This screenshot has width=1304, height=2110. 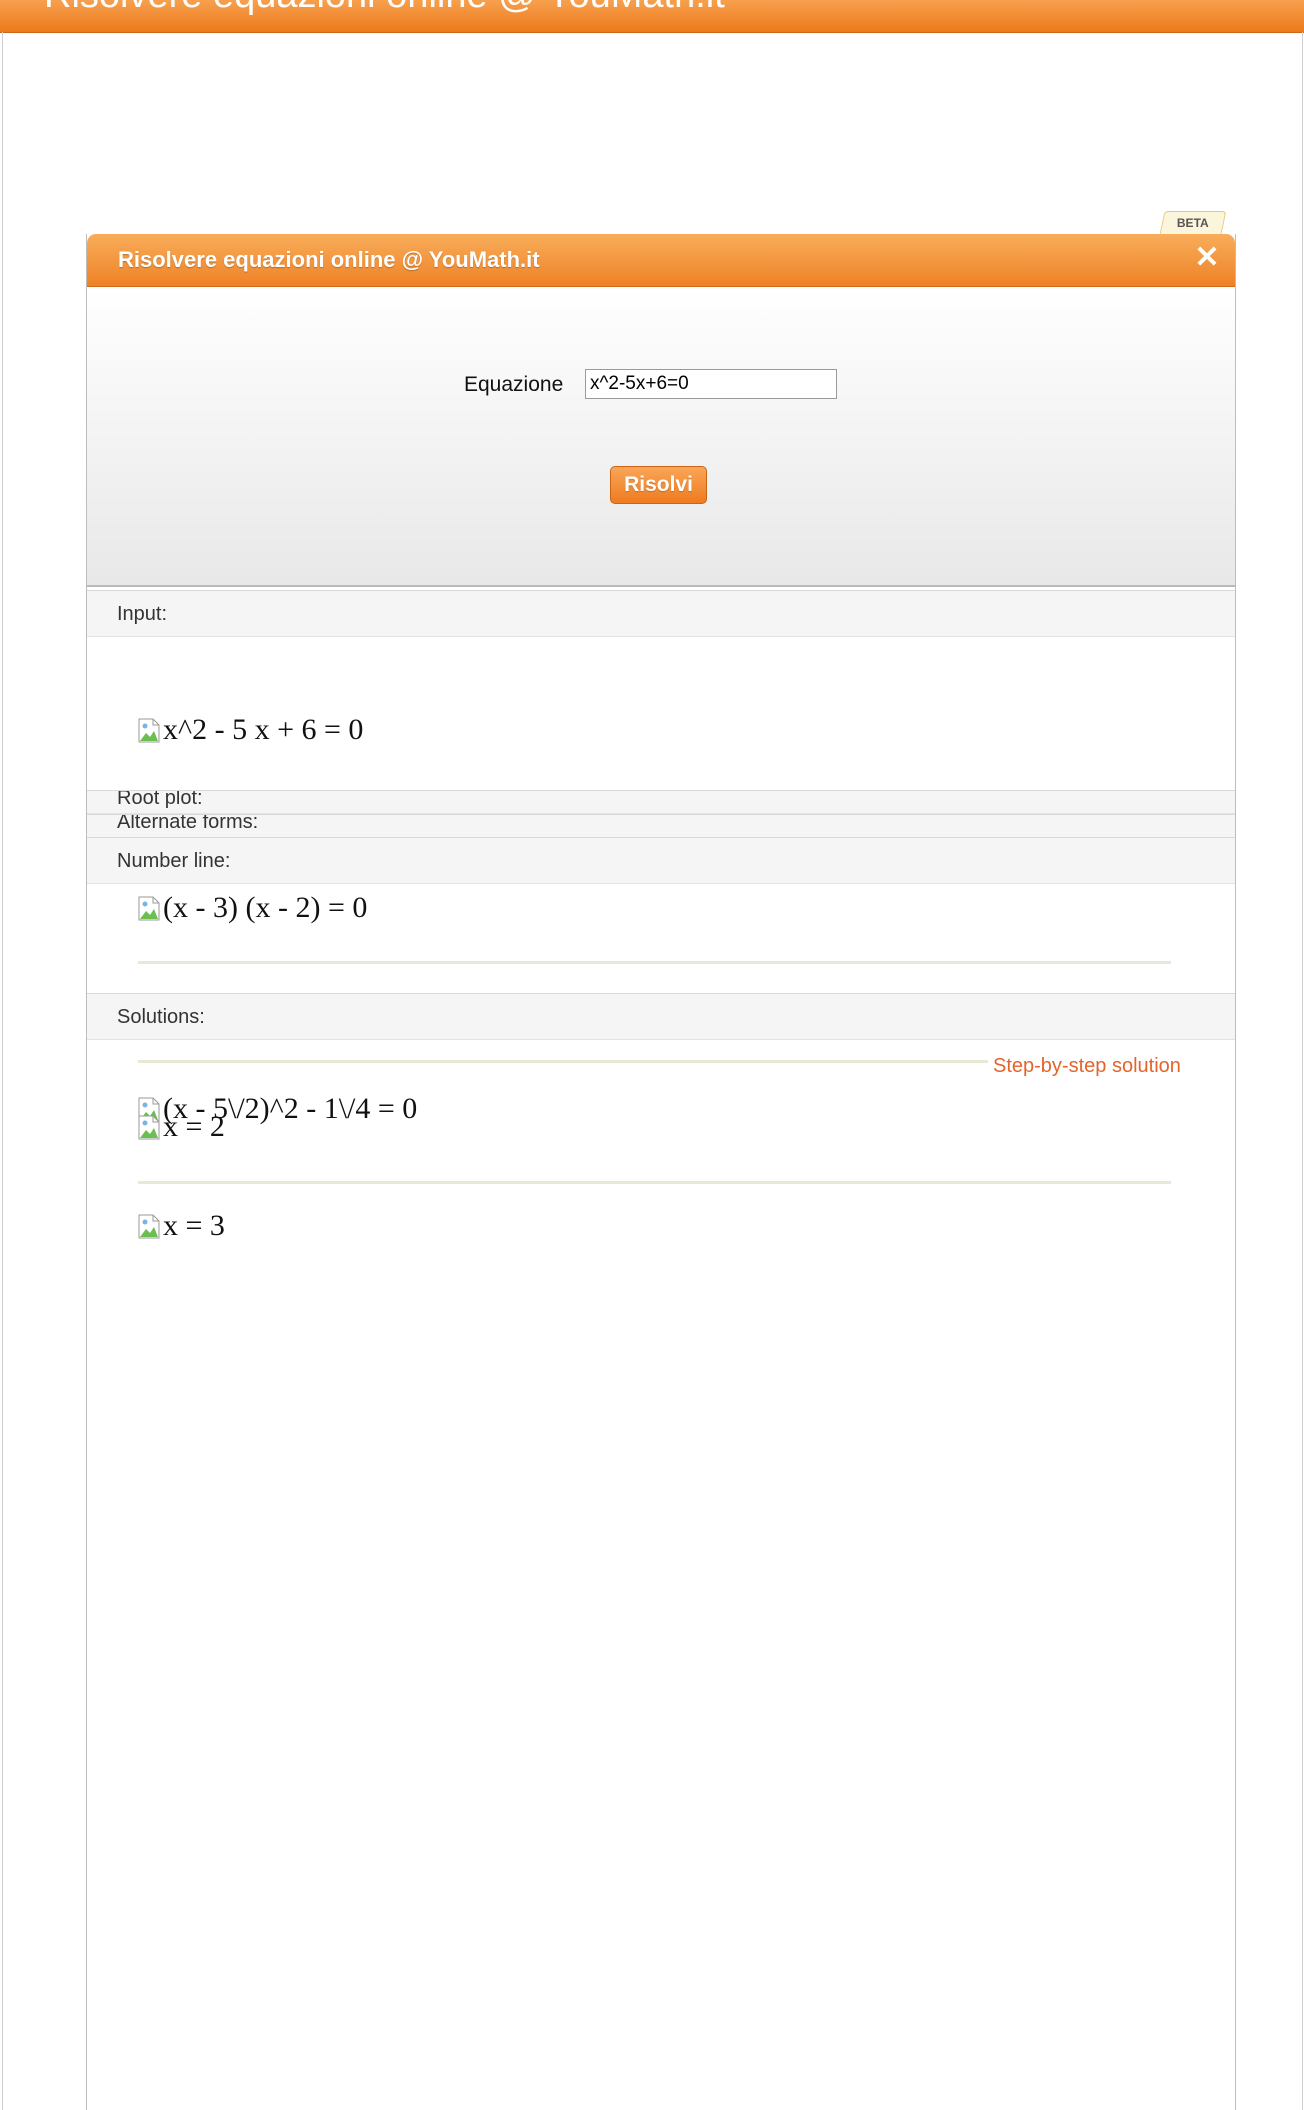 I want to click on input-expression-text: x^2 - 5 x + 6 = 0, so click(x=263, y=729).